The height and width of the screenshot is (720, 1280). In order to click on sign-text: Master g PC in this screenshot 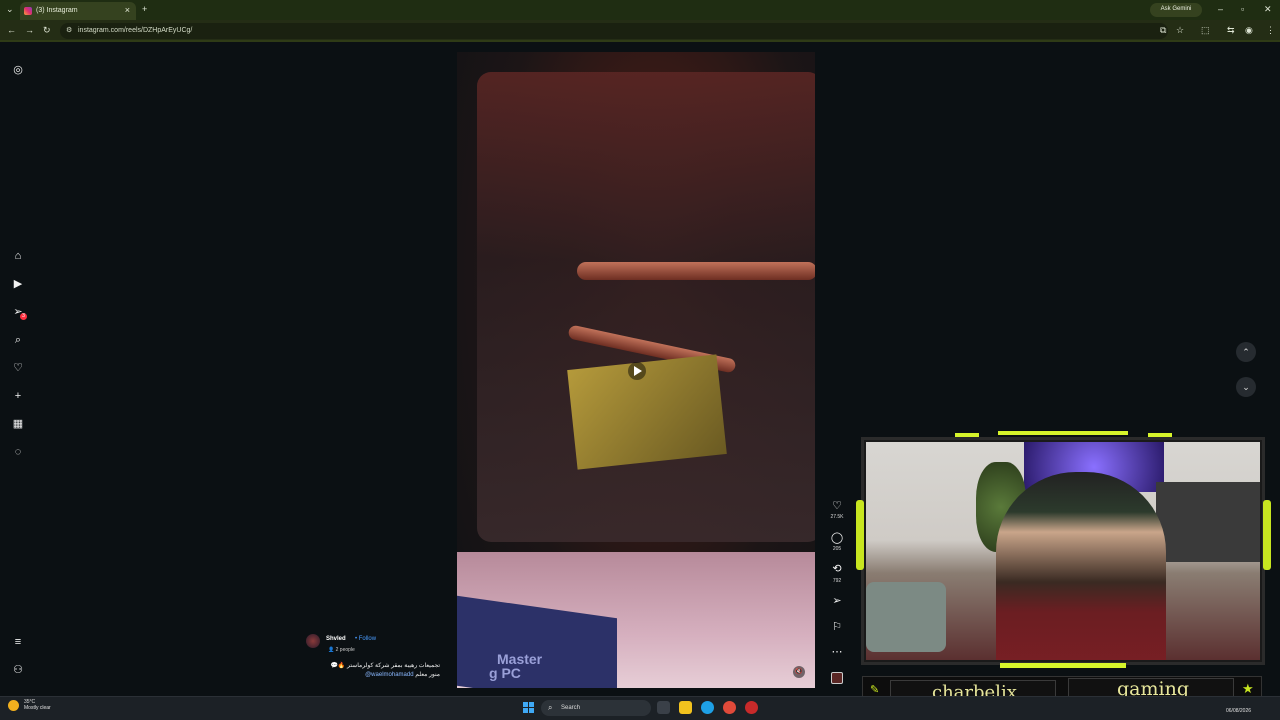, I will do `click(500, 666)`.